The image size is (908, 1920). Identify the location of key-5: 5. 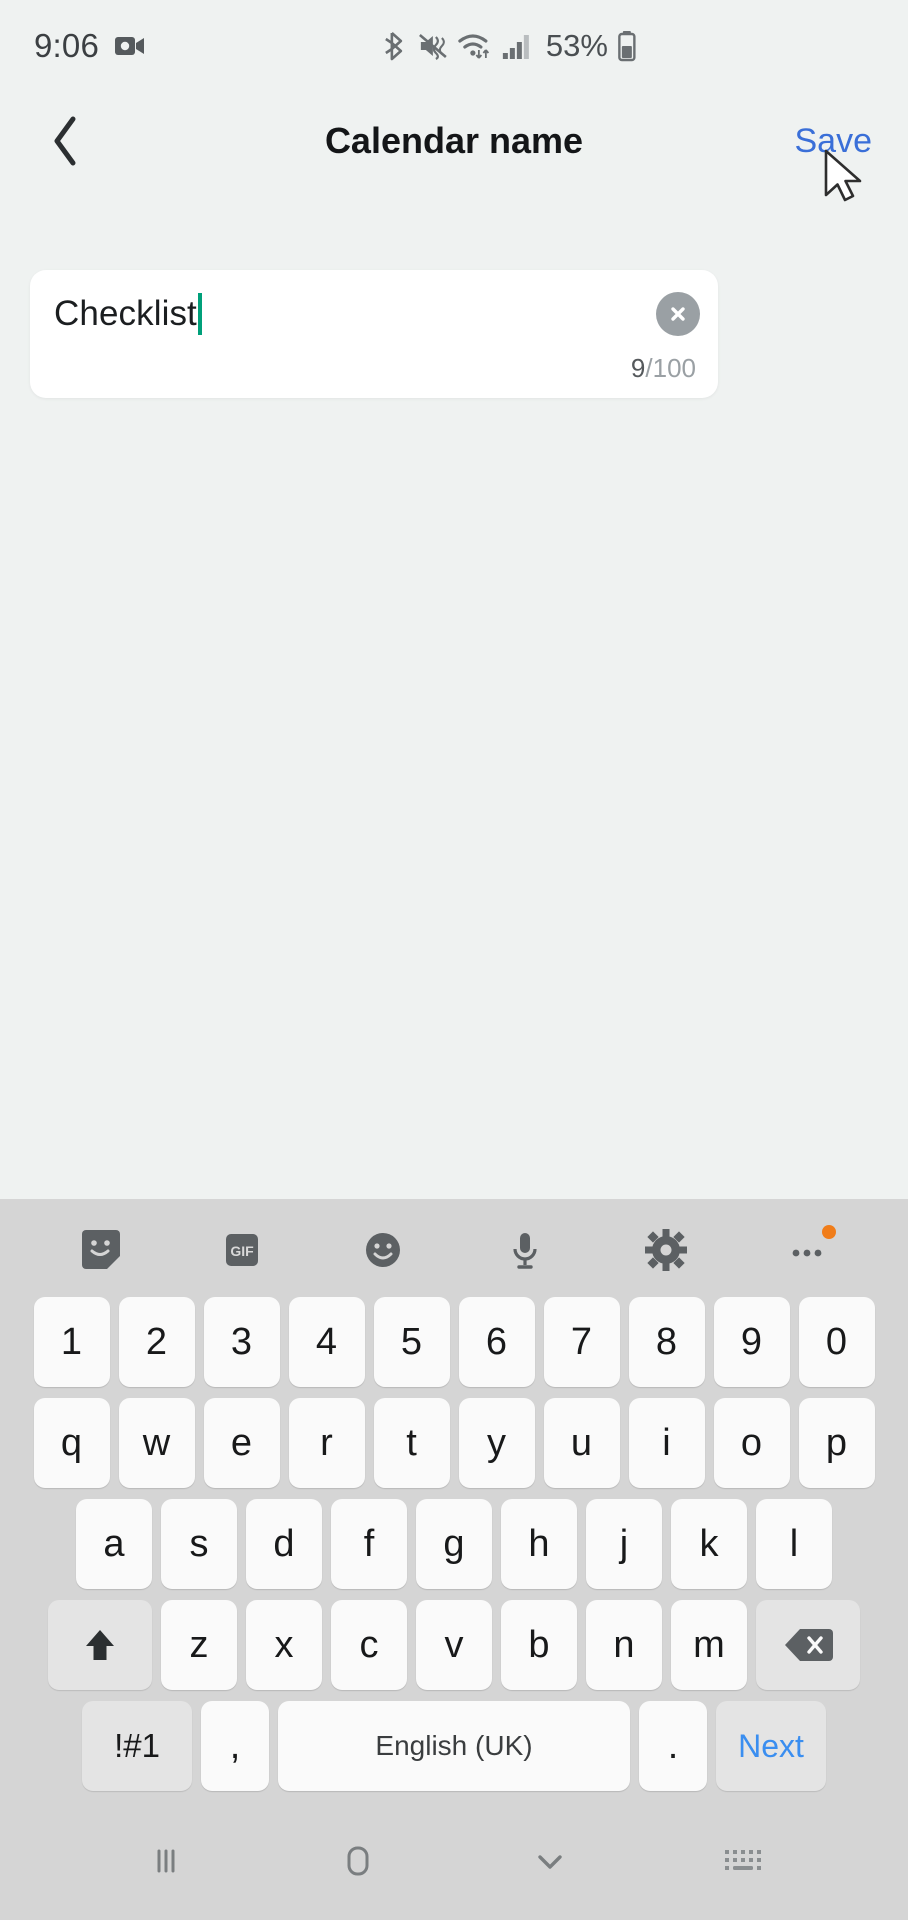
(411, 1342).